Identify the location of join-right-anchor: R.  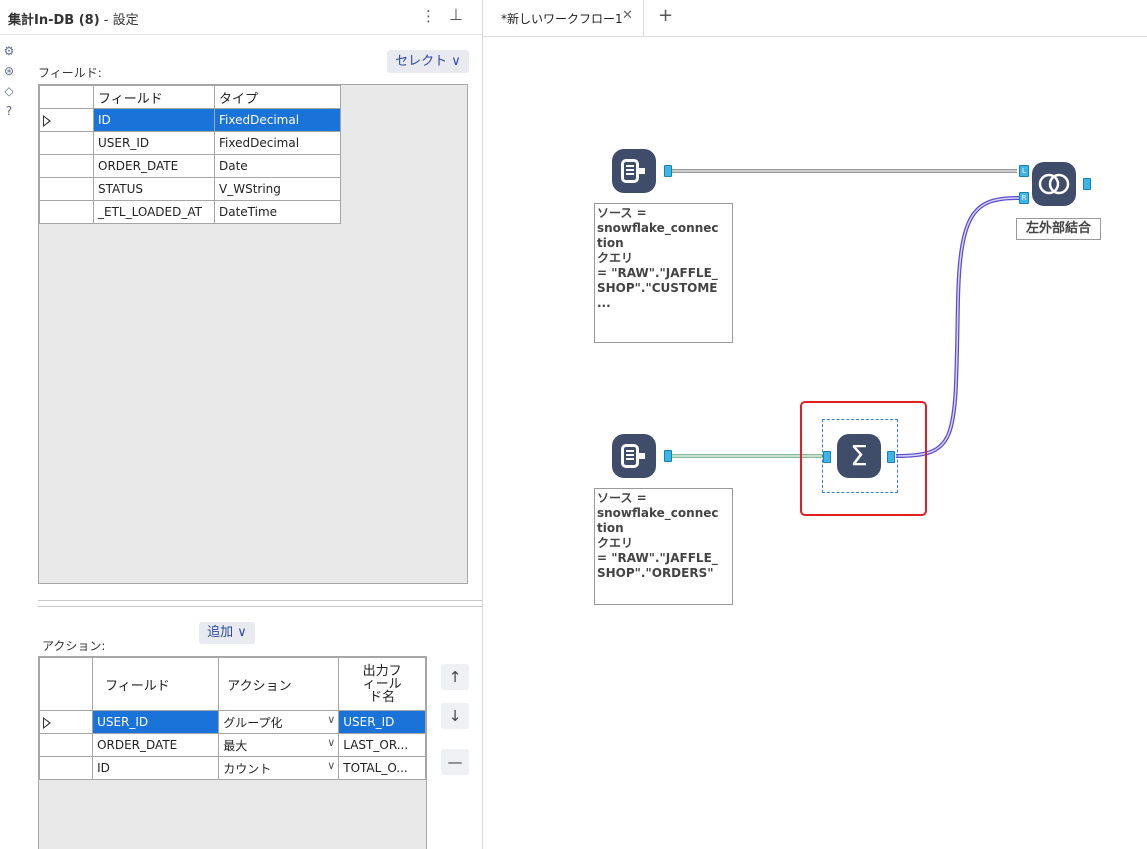
(1024, 198).